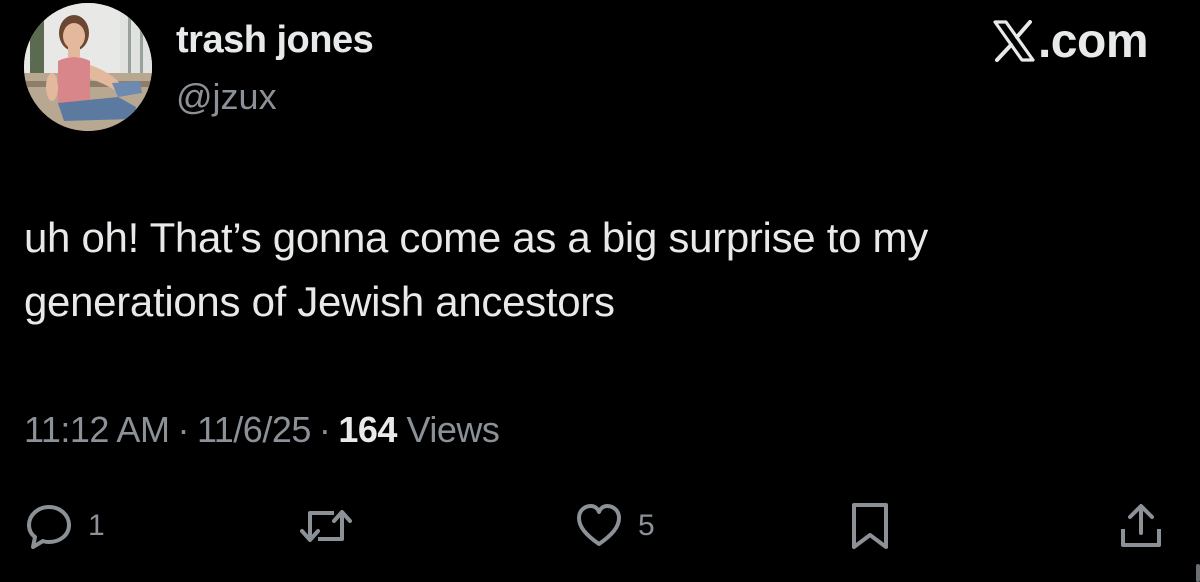  I want to click on brand-watermark: .com, so click(1070, 41).